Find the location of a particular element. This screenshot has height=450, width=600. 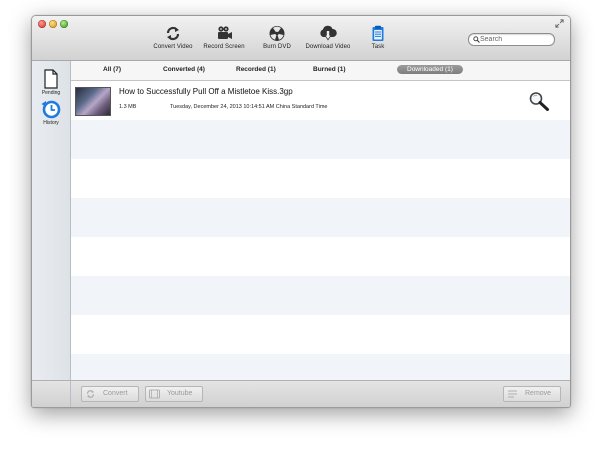

sidebar-footer is located at coordinates (51, 393).